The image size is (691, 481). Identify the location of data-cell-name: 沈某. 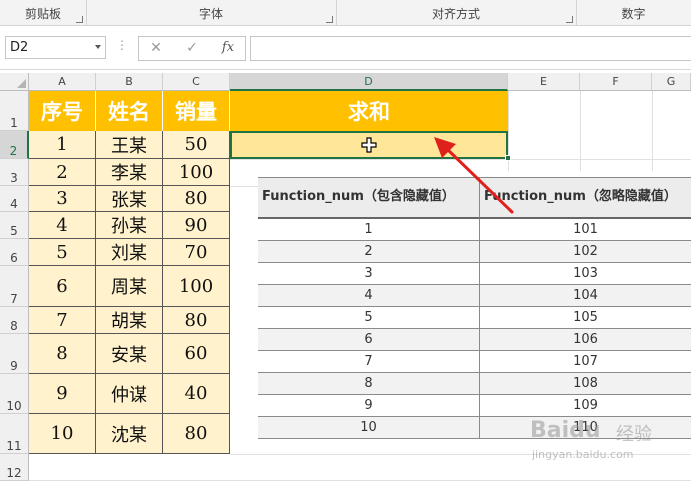
(129, 434).